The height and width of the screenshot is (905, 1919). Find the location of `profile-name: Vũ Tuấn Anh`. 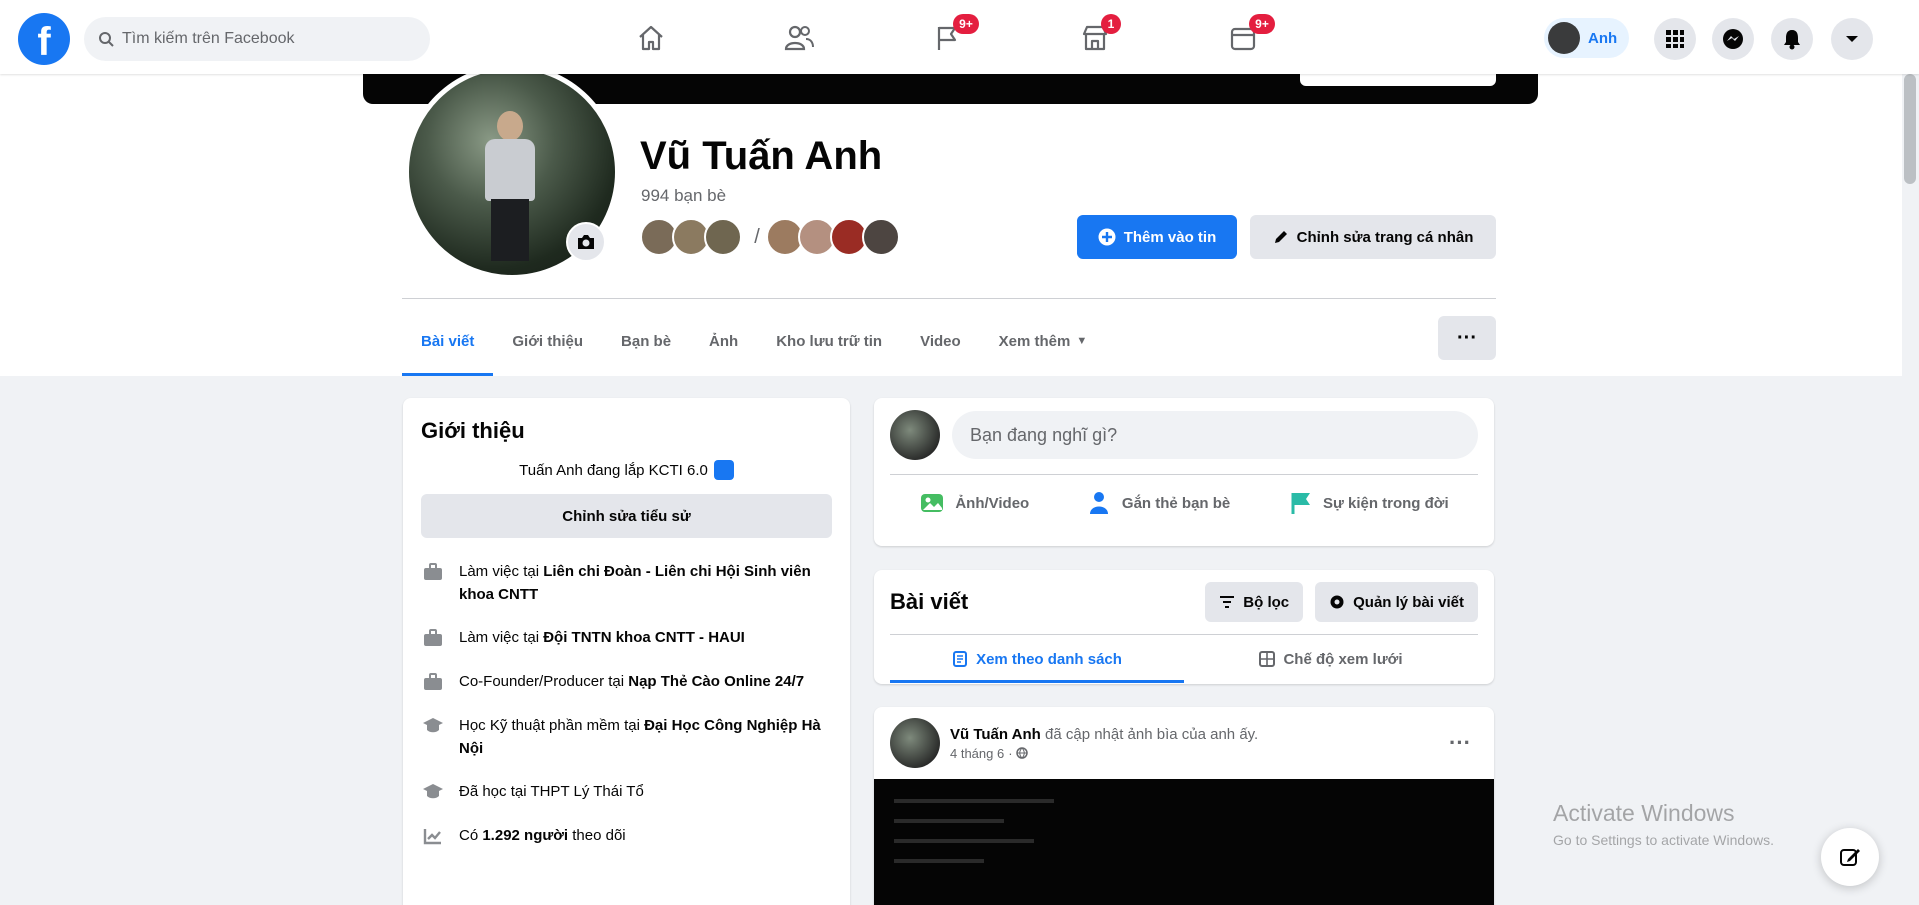

profile-name: Vũ Tuấn Anh is located at coordinates (761, 156).